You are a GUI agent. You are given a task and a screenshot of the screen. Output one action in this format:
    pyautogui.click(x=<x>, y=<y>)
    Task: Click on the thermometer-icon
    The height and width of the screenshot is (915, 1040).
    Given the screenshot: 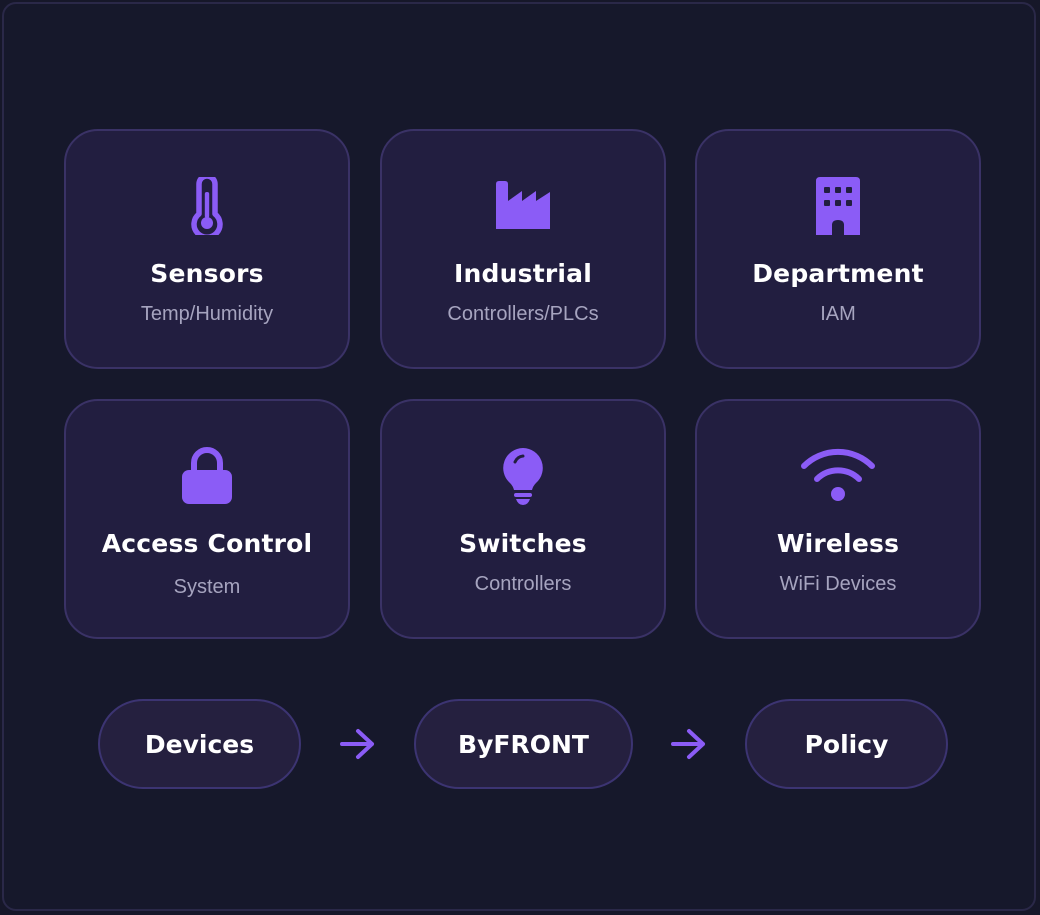 What is the action you would take?
    pyautogui.click(x=207, y=206)
    